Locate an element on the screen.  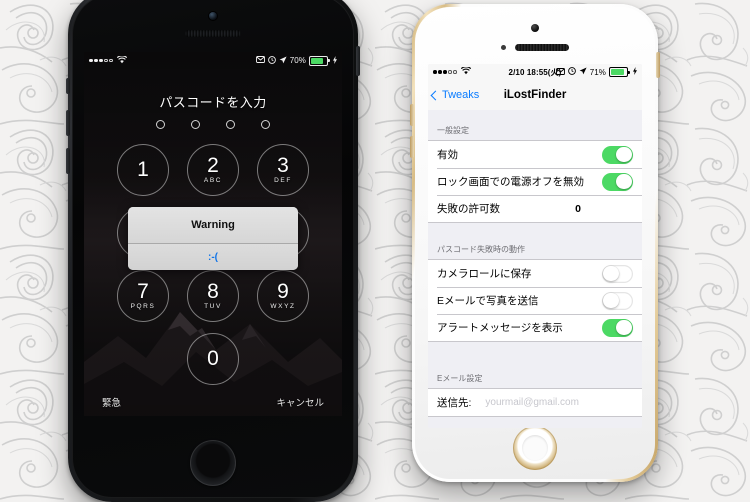
status-bar-right: 71% is located at coordinates (598, 72).